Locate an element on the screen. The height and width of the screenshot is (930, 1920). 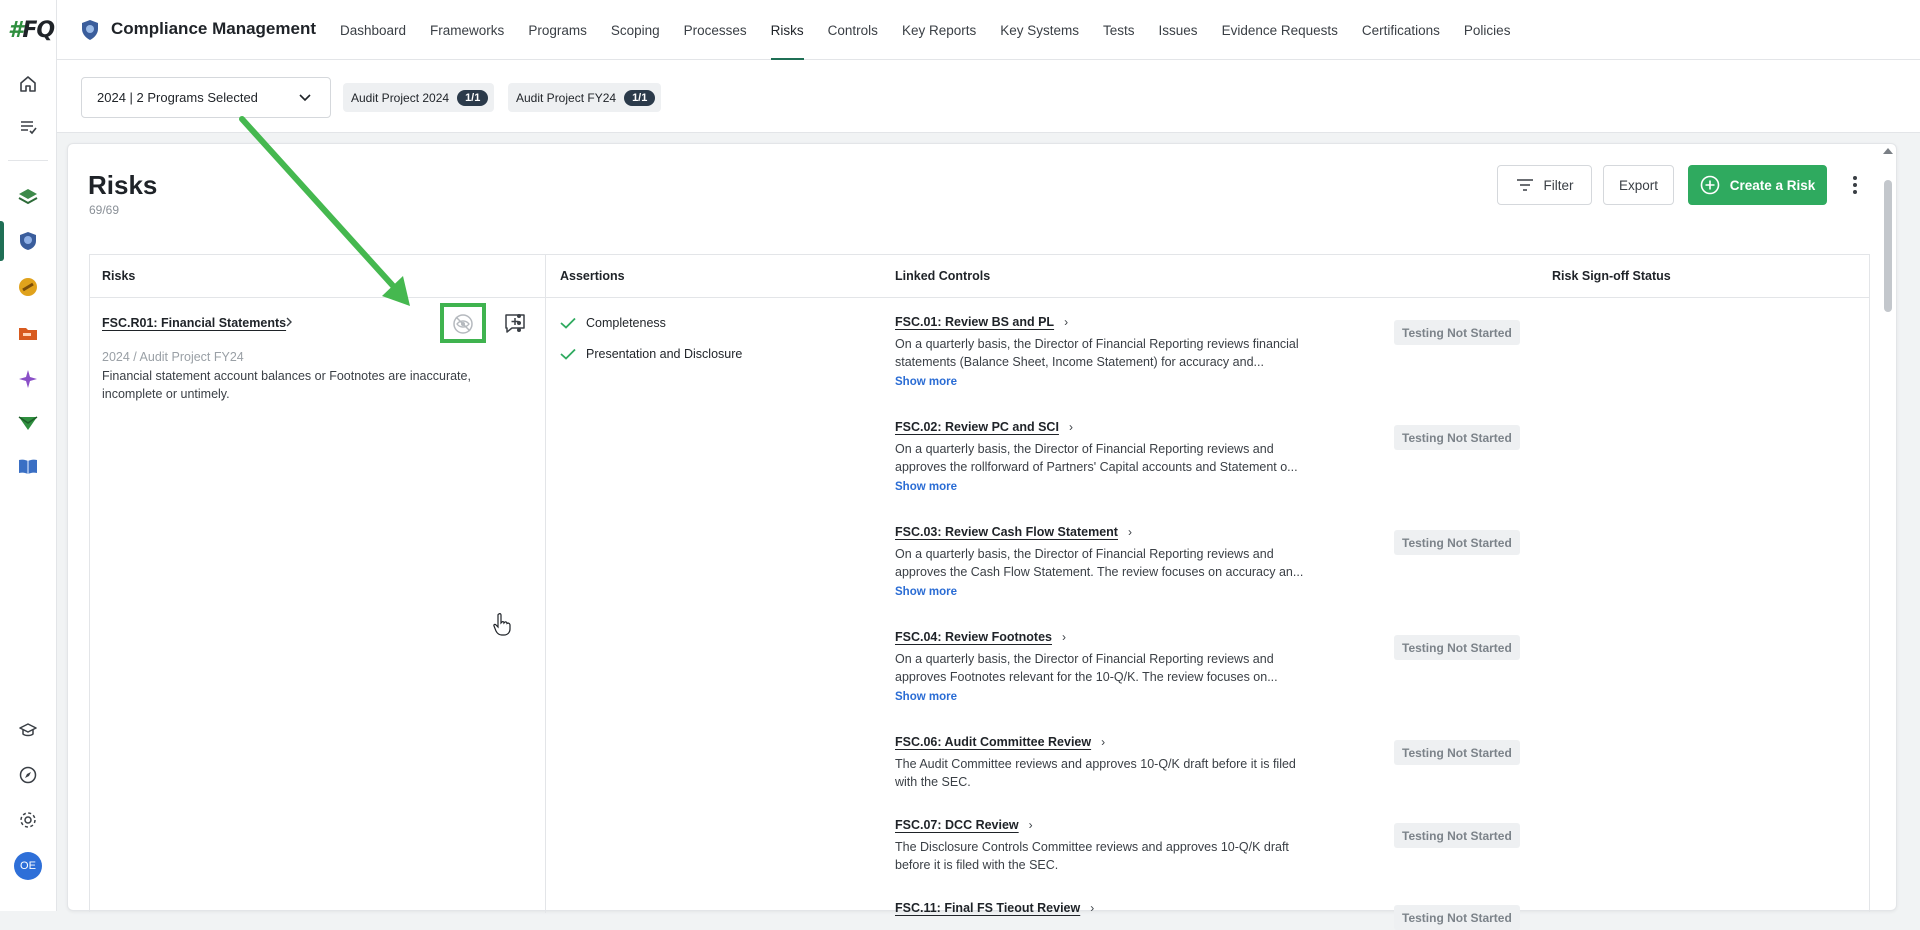
create-risk-button: Create a Risk is located at coordinates (1757, 185).